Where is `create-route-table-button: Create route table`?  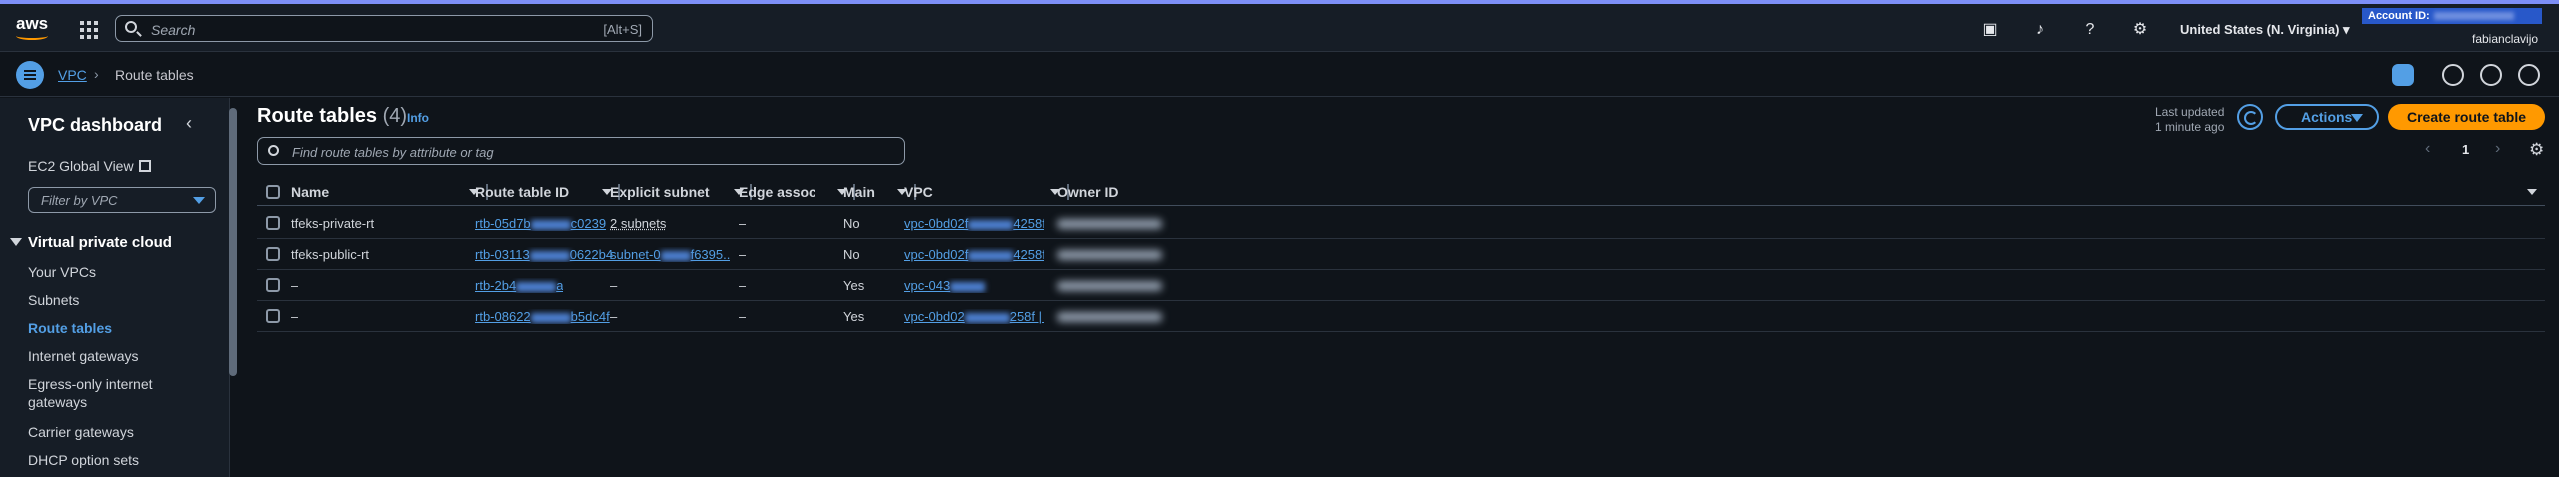
create-route-table-button: Create route table is located at coordinates (2466, 117).